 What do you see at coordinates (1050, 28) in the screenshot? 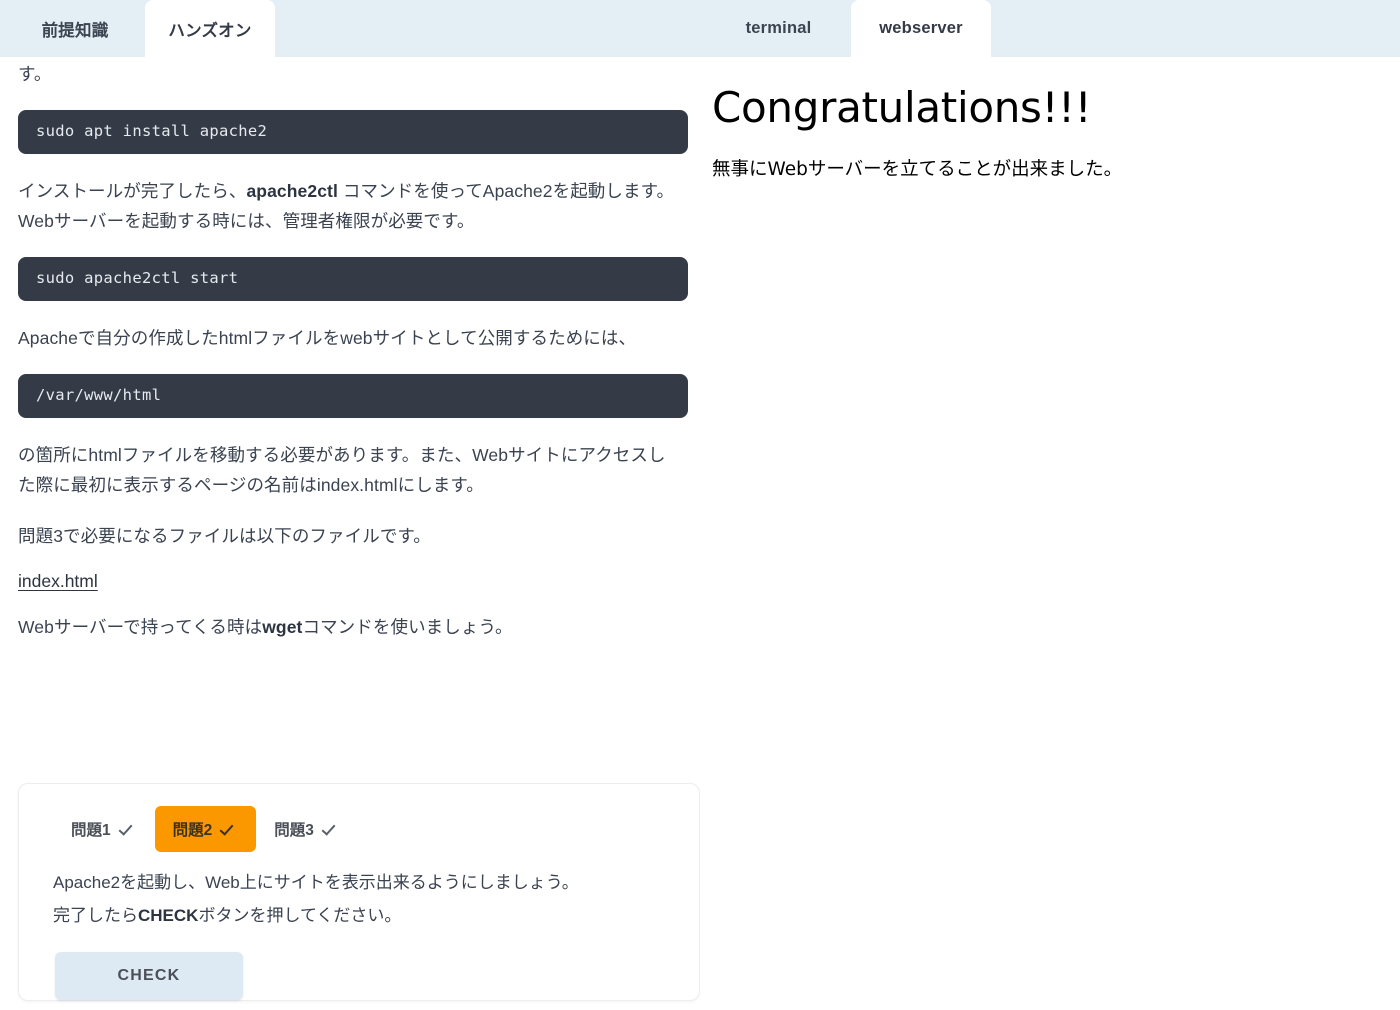
I see `right-pane-tabbar: terminal webserver` at bounding box center [1050, 28].